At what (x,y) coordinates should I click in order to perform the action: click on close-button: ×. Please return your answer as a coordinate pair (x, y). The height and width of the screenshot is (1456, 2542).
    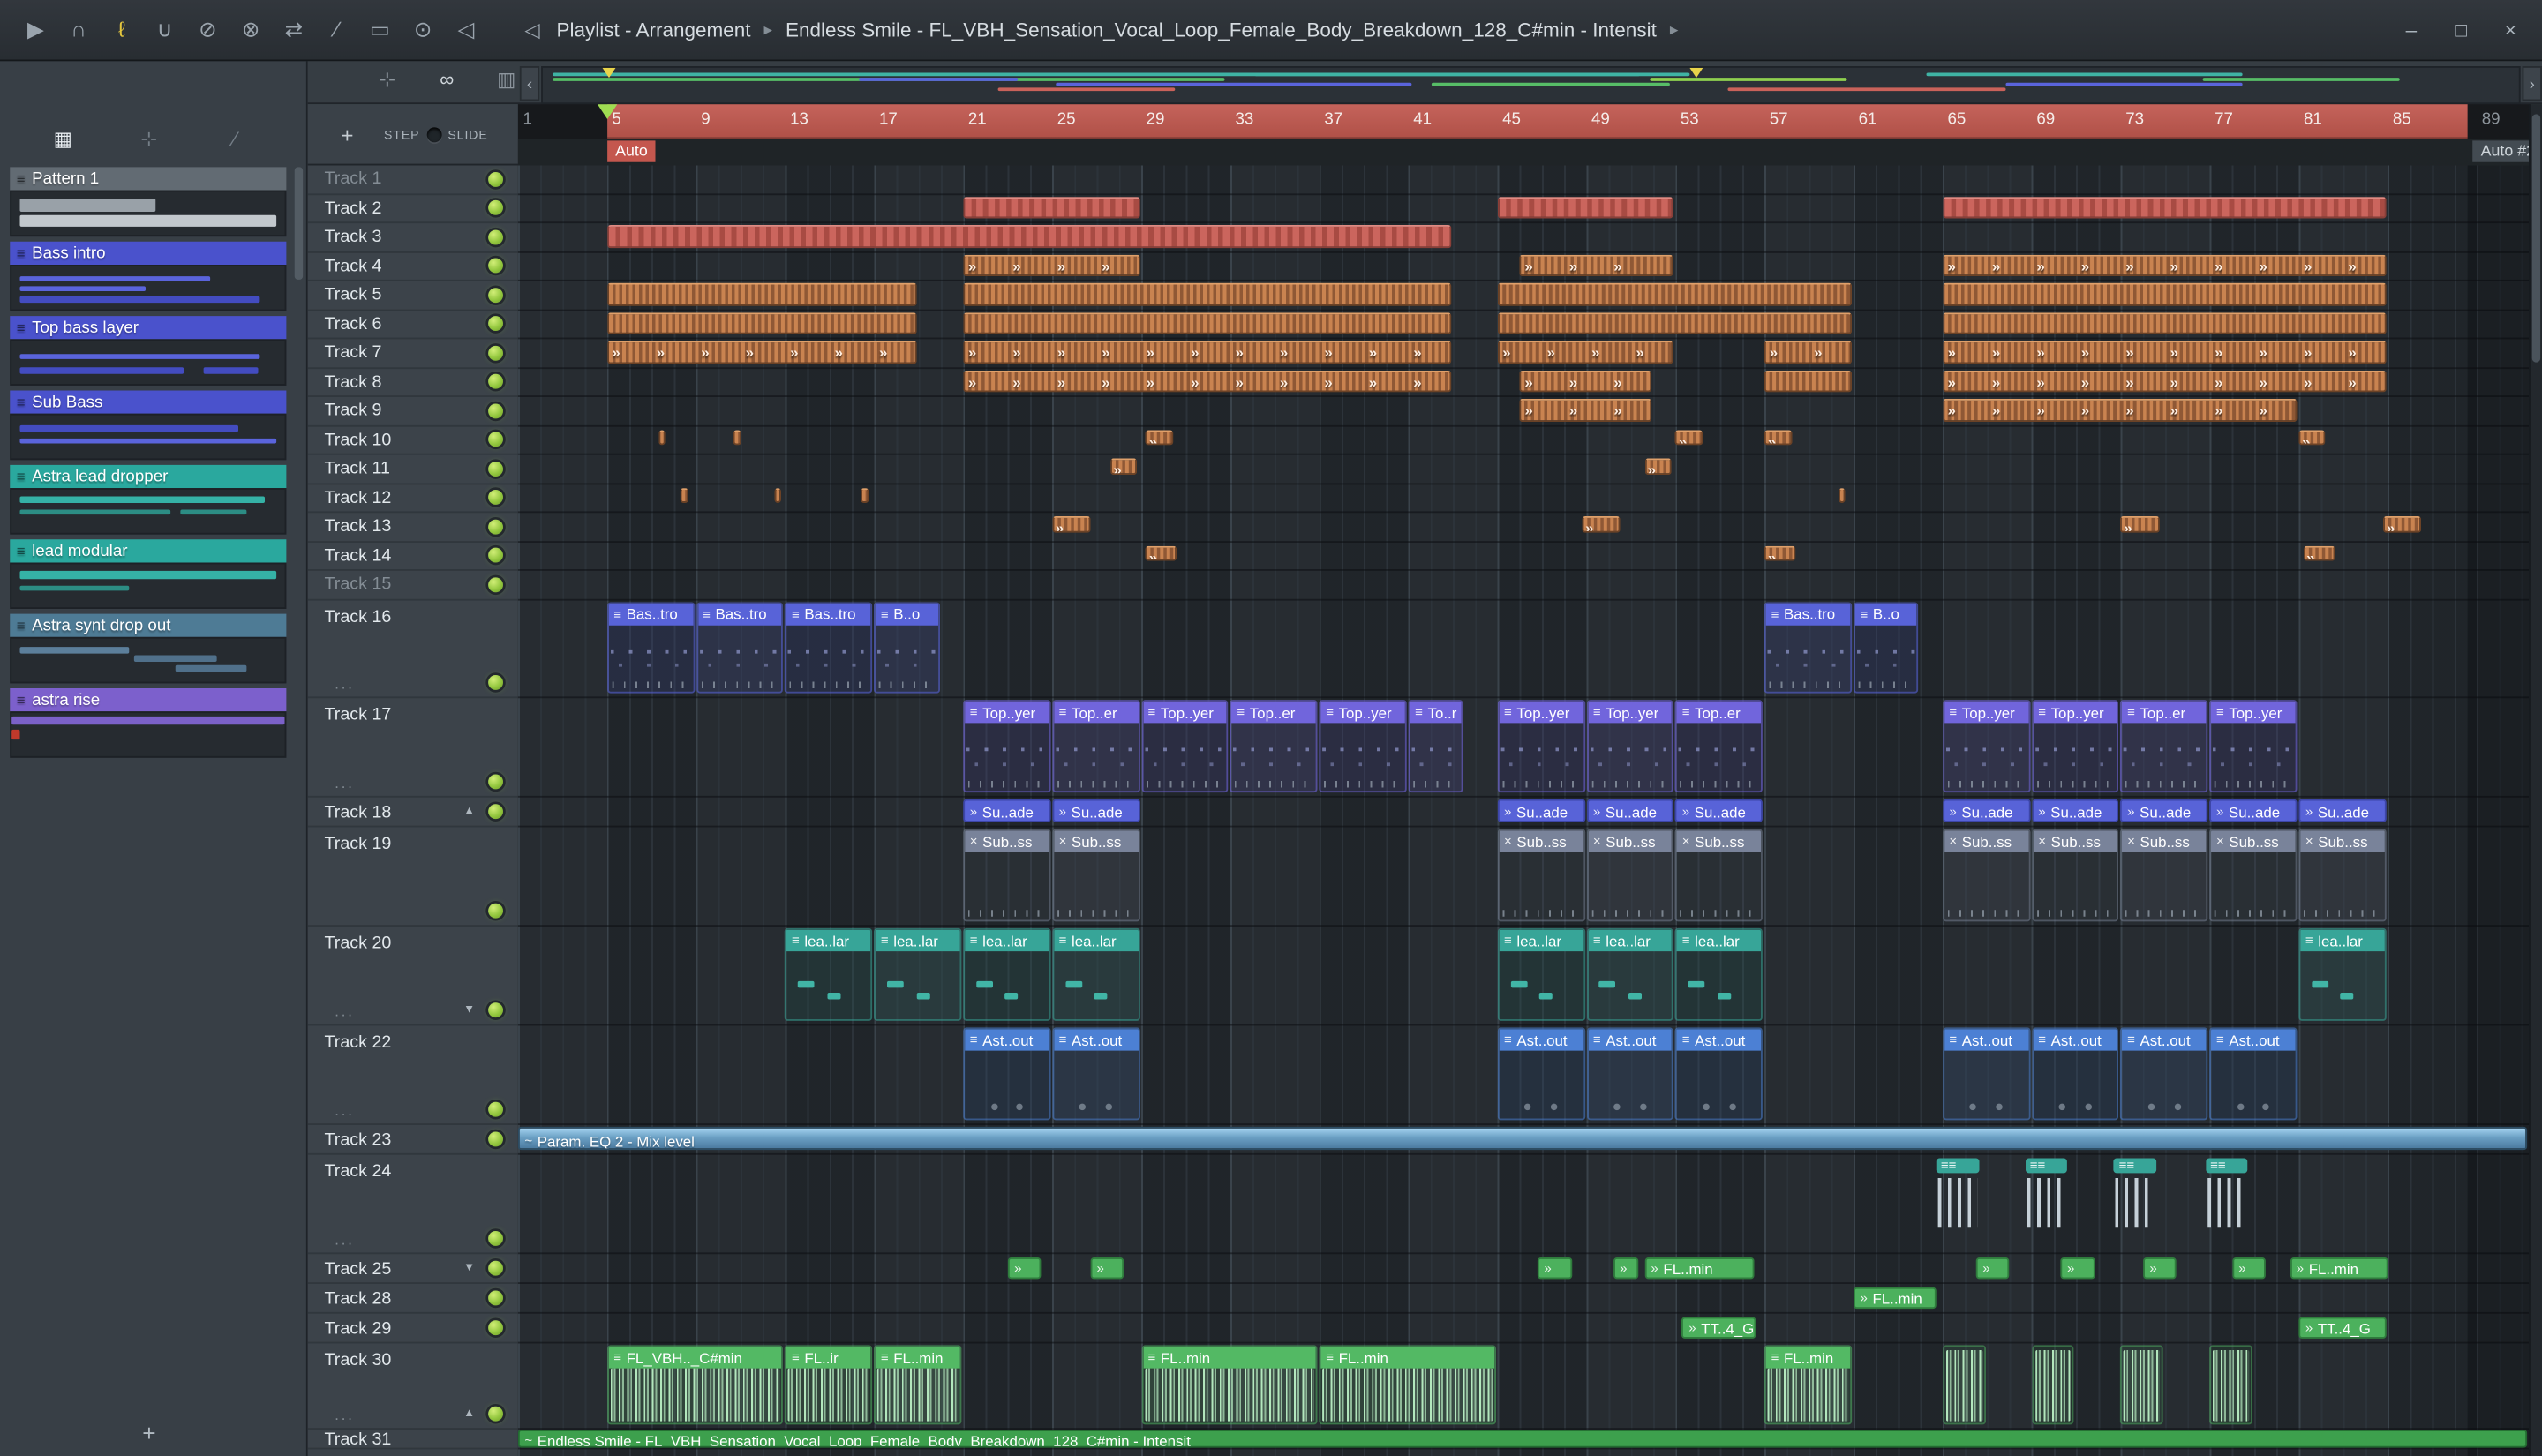
    Looking at the image, I should click on (2510, 30).